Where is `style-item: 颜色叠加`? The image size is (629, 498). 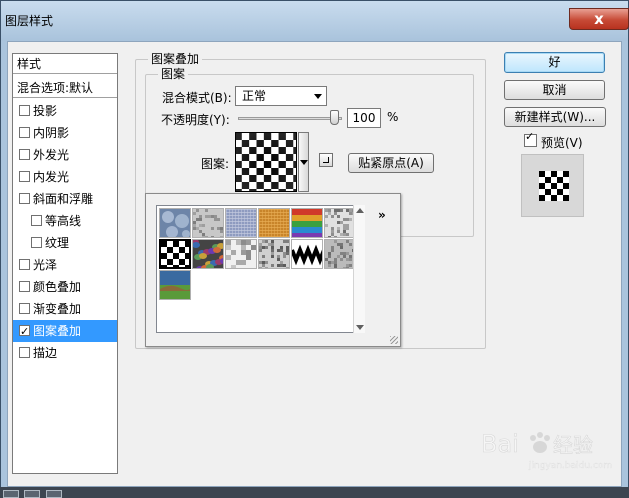 style-item: 颜色叠加 is located at coordinates (65, 287).